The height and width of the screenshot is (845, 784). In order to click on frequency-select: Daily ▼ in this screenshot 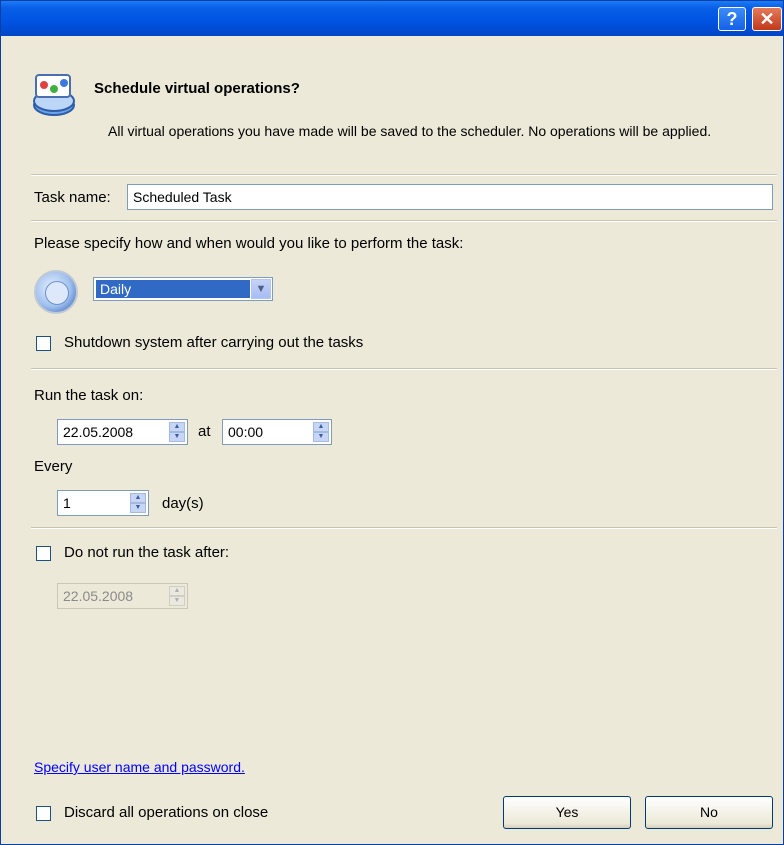, I will do `click(183, 289)`.